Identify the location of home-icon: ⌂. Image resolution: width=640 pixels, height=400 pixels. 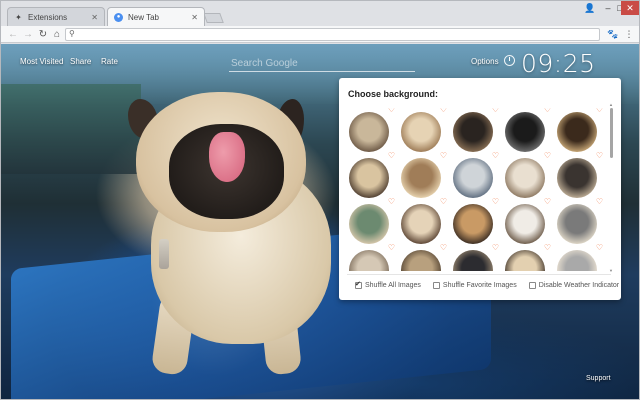
(57, 34).